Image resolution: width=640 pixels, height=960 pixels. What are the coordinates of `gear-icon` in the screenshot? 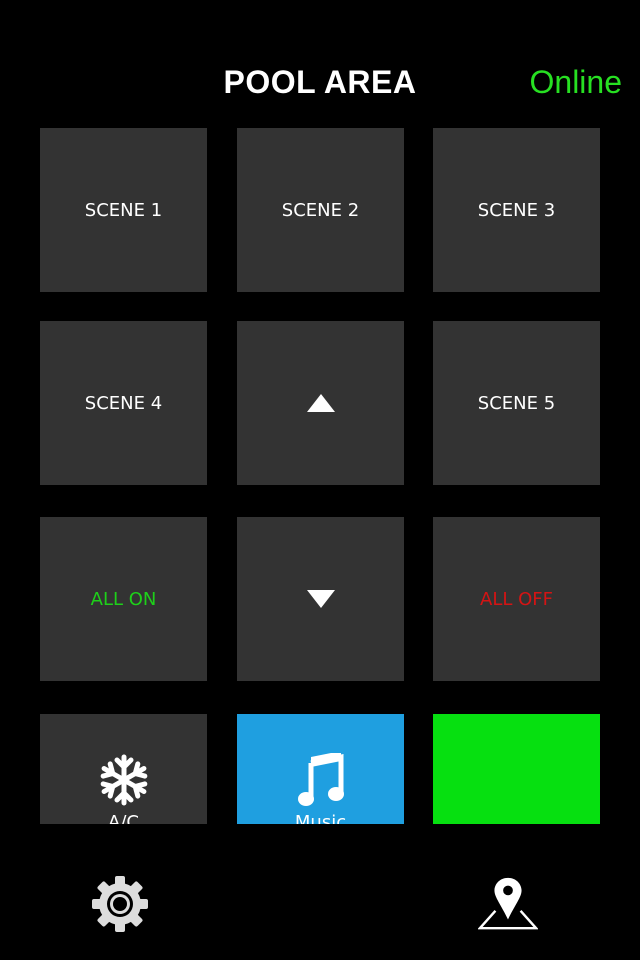 It's located at (120, 904).